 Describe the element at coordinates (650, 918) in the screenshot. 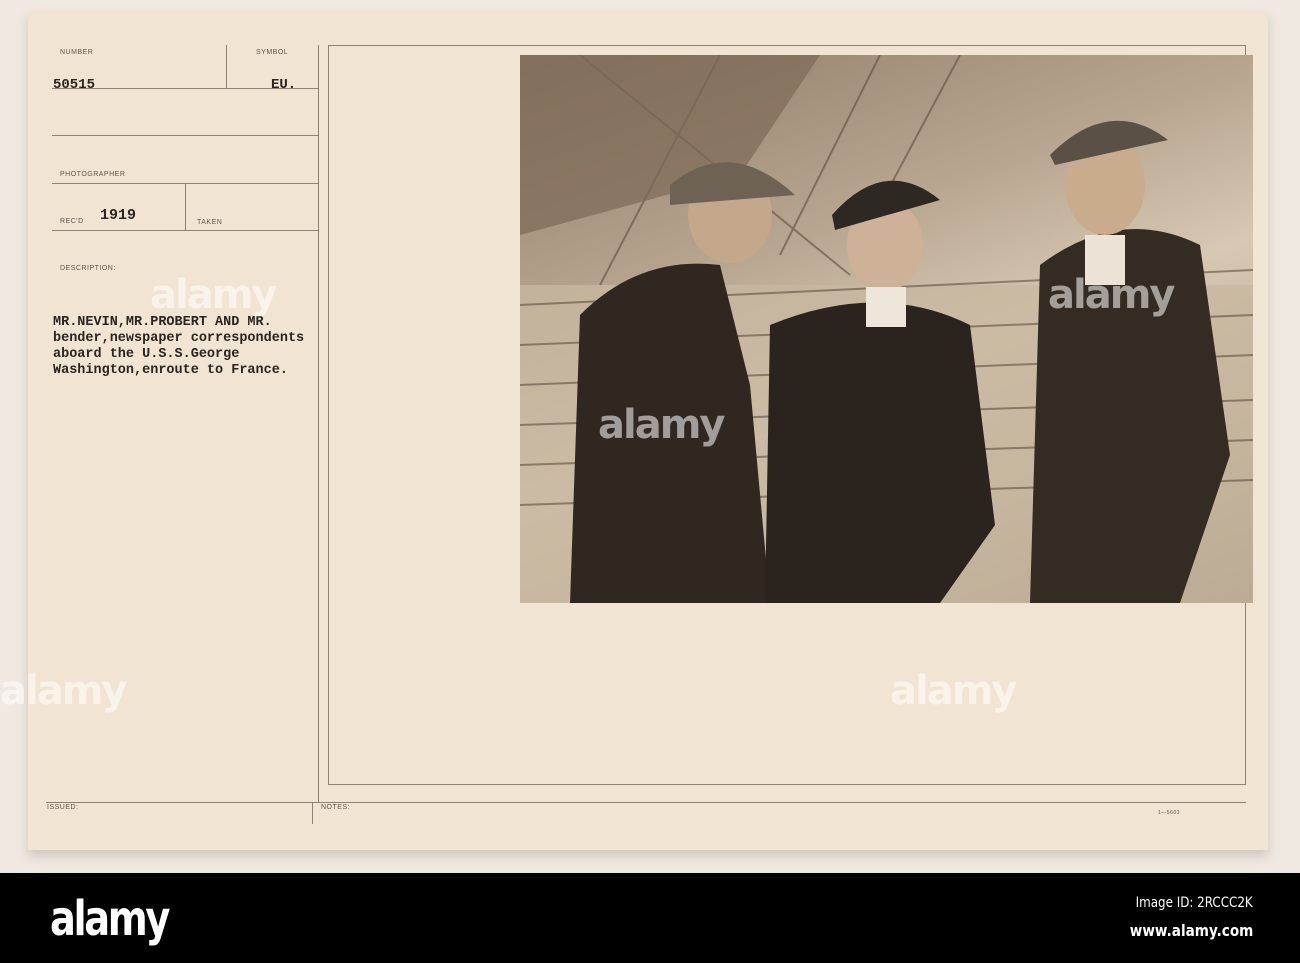

I see `footer-bar: alamy Image ID: 2RCCC2K www.alamy.com` at that location.